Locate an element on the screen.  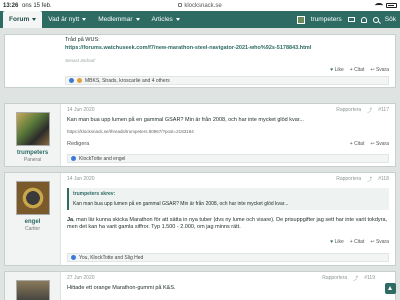
search-icon is located at coordinates (375, 19).